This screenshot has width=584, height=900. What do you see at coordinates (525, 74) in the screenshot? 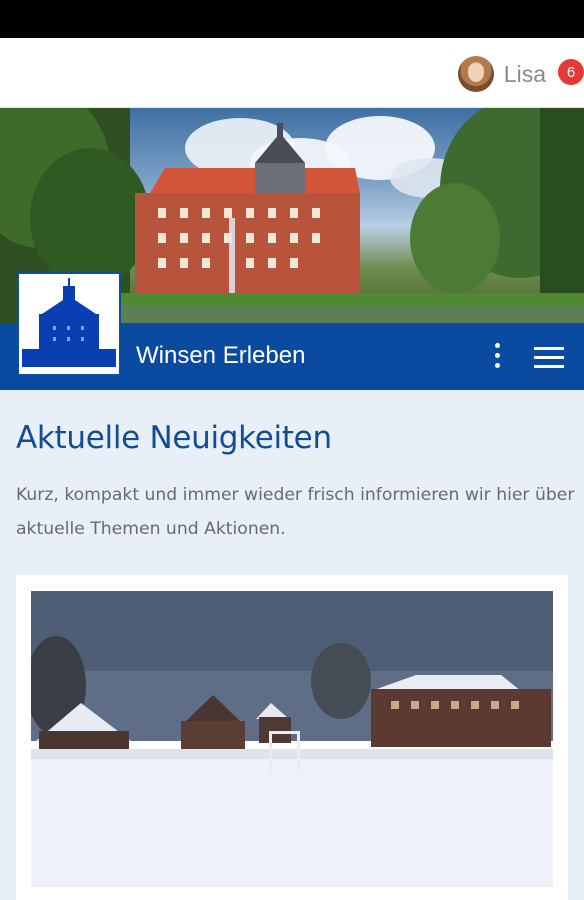
I see `user-name: Lisa` at bounding box center [525, 74].